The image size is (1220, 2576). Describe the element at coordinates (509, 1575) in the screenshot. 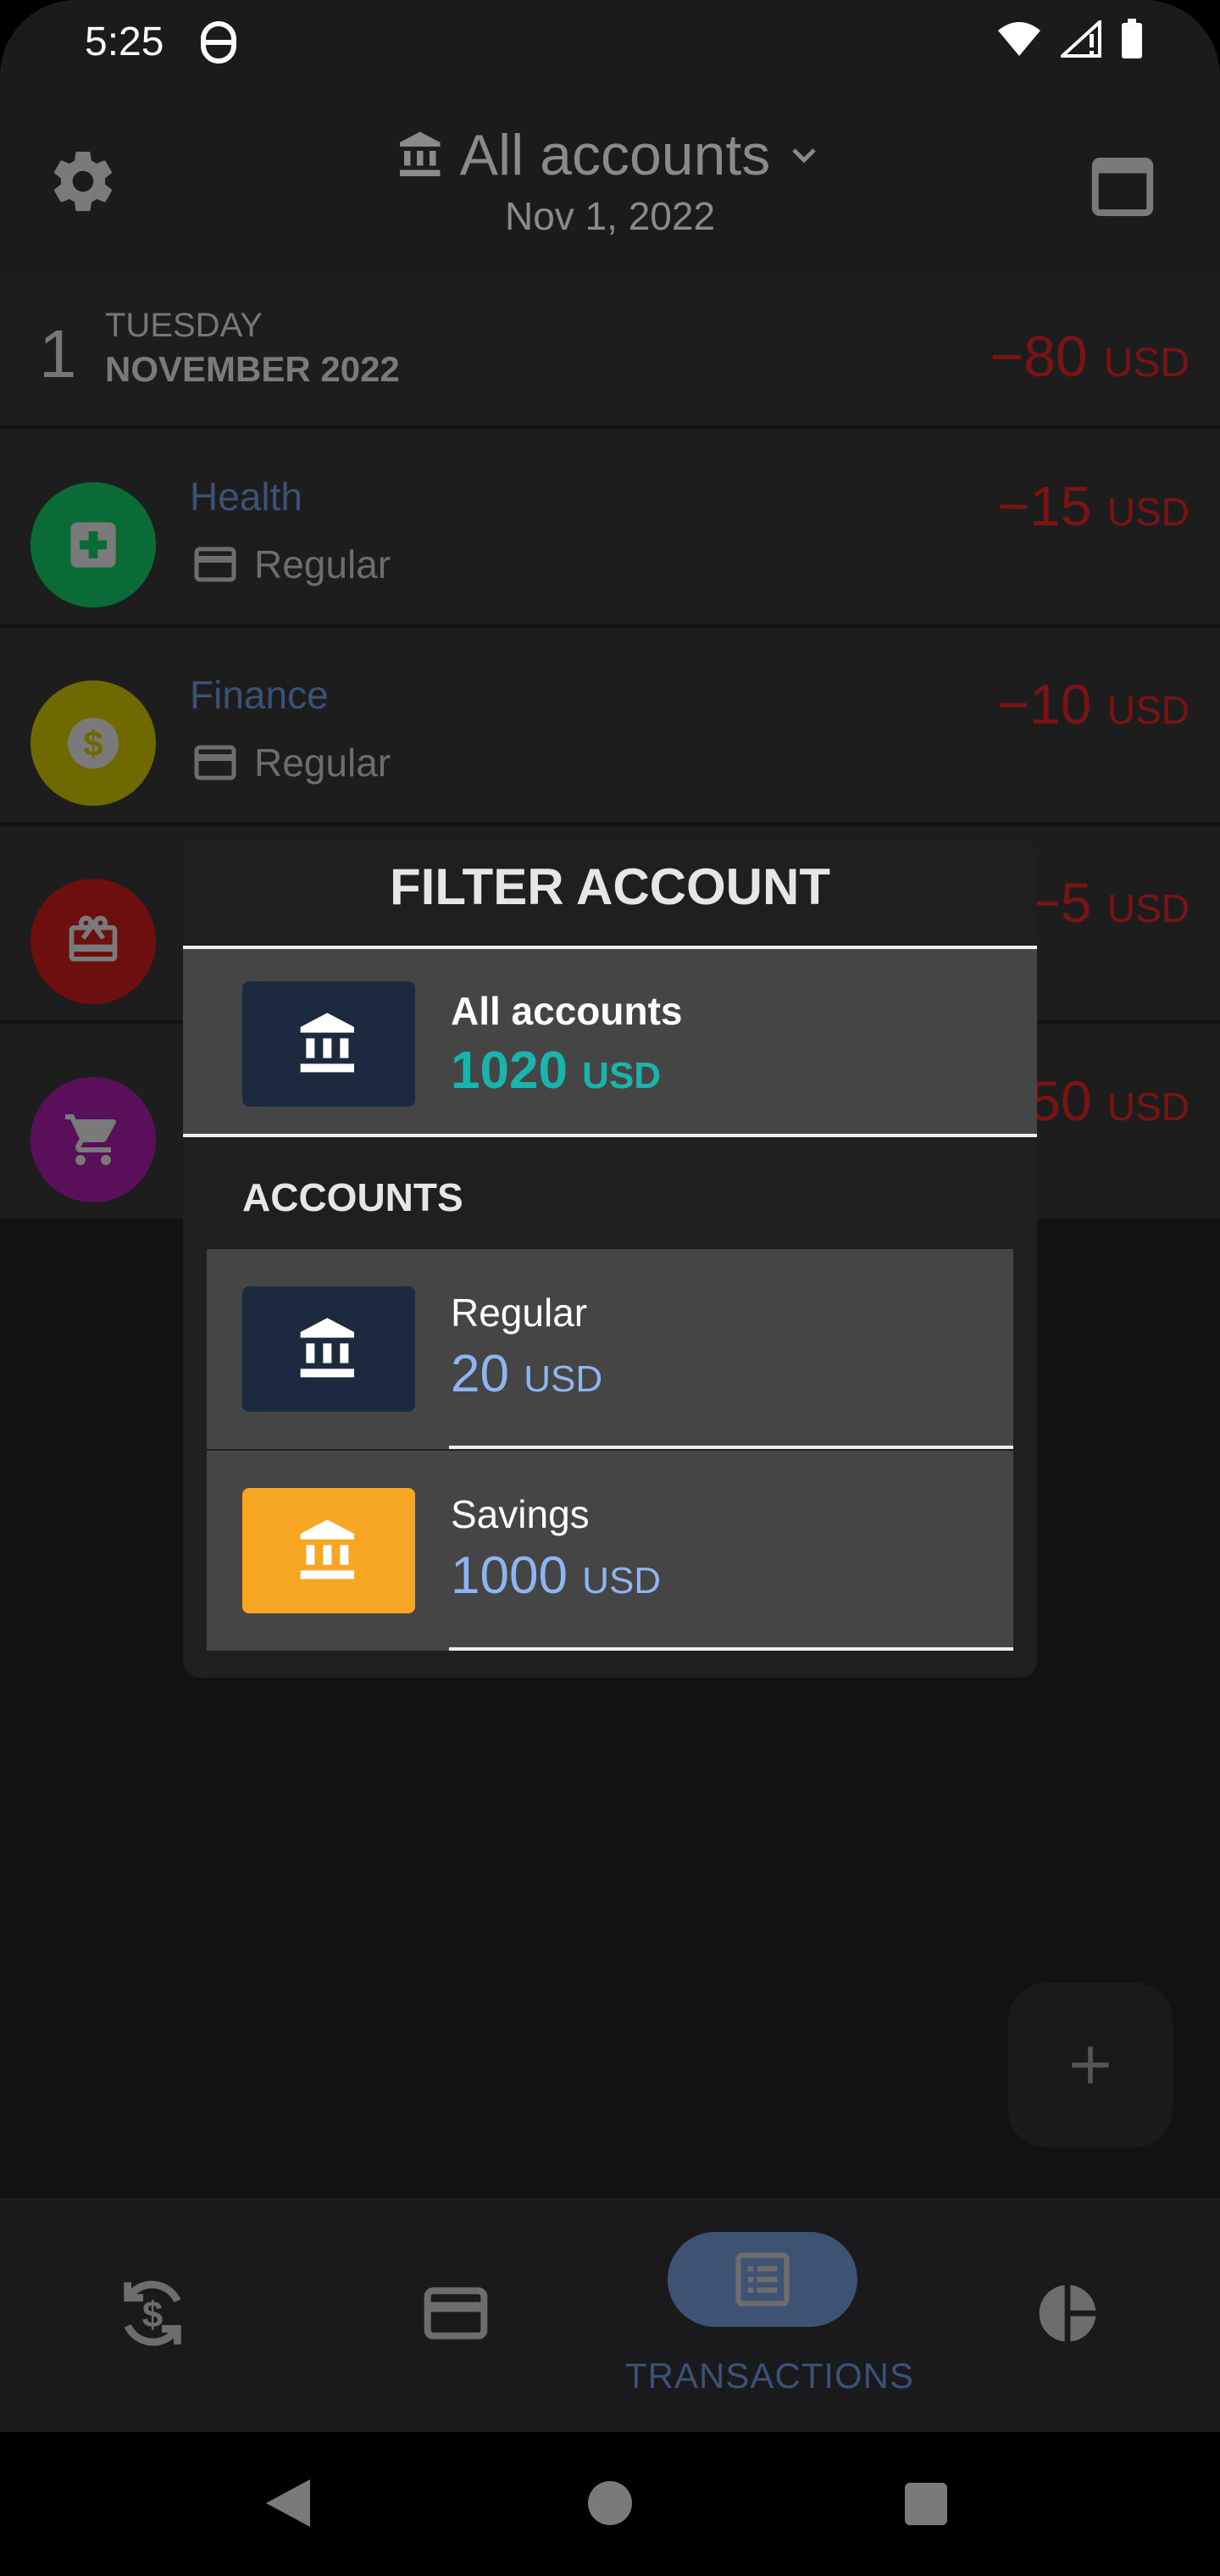

I see `balance-value: 1000` at that location.